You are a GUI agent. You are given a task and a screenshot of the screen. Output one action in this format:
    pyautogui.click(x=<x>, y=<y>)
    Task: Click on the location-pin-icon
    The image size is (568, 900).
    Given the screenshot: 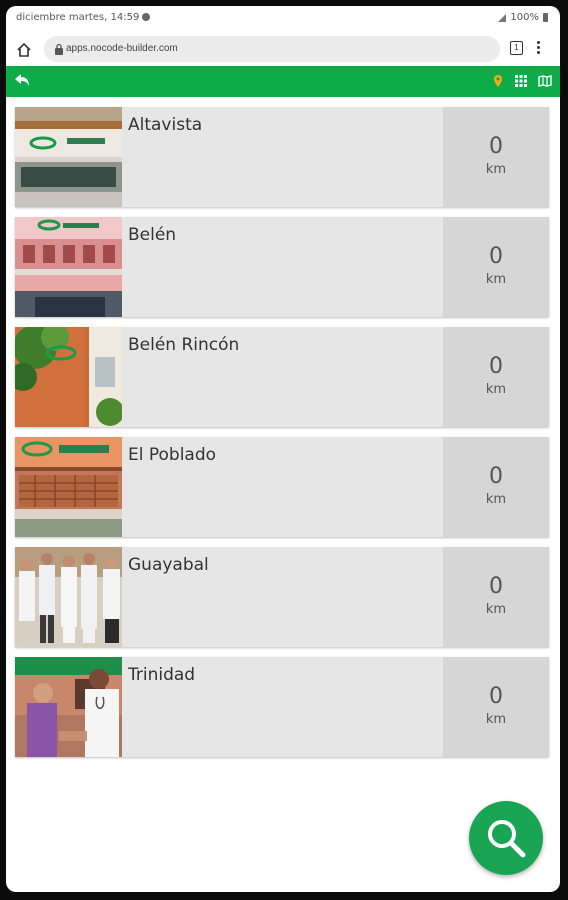 What is the action you would take?
    pyautogui.click(x=498, y=81)
    